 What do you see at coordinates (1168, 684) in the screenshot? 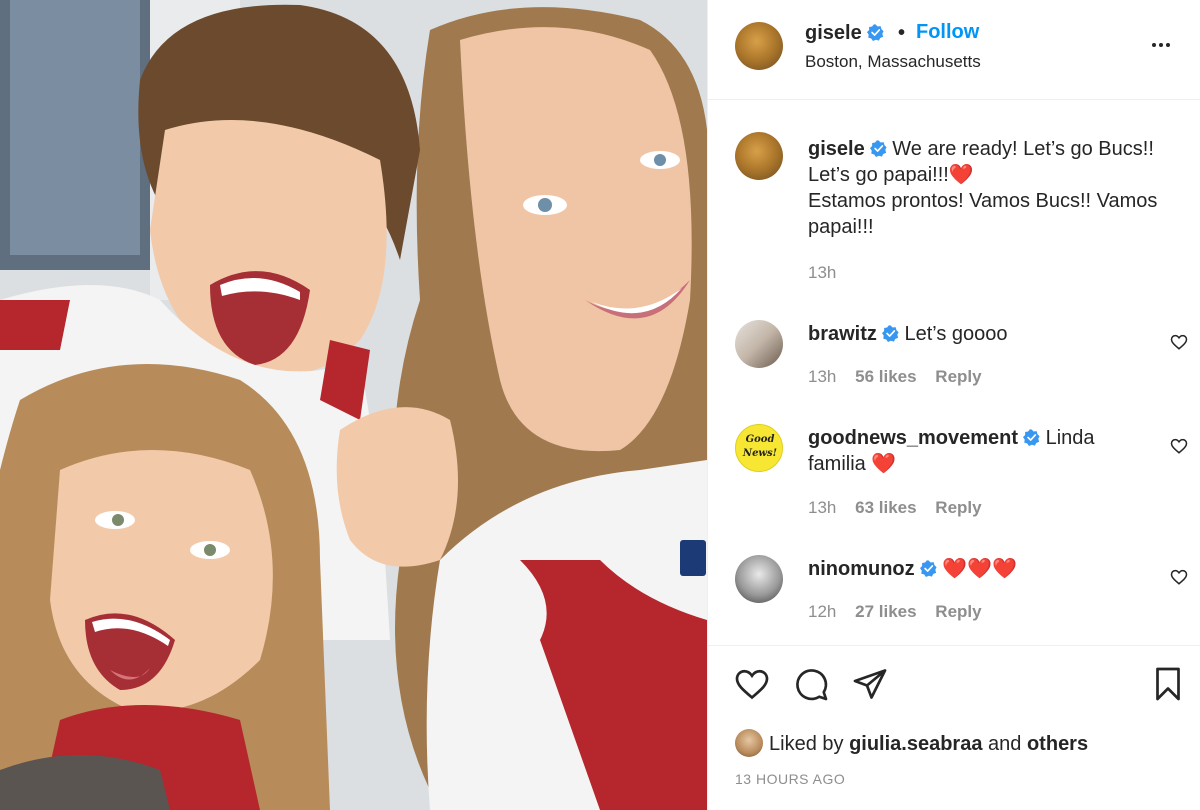
I see `bookmark-icon` at bounding box center [1168, 684].